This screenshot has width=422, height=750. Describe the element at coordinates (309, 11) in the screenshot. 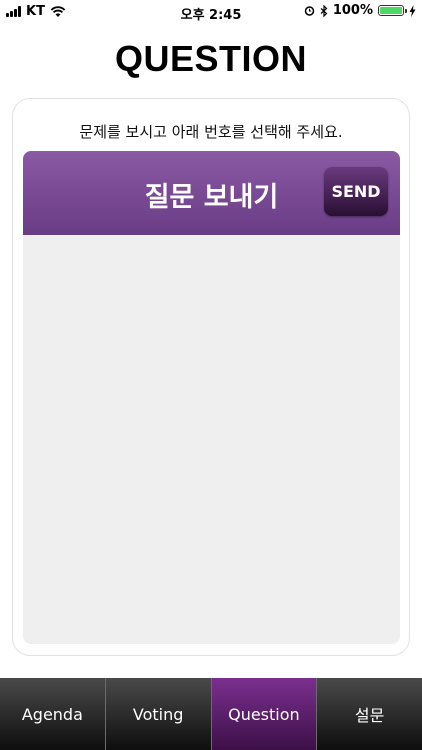

I see `alarm-icon` at that location.